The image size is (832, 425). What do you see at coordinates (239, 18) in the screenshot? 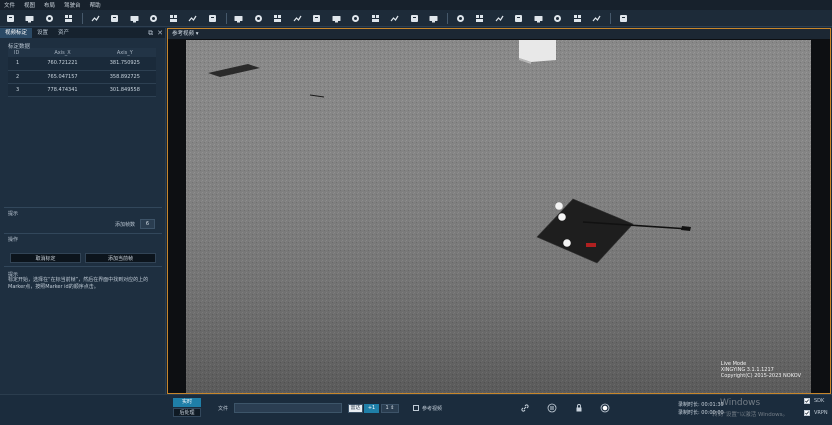
I see `monitor-icon` at bounding box center [239, 18].